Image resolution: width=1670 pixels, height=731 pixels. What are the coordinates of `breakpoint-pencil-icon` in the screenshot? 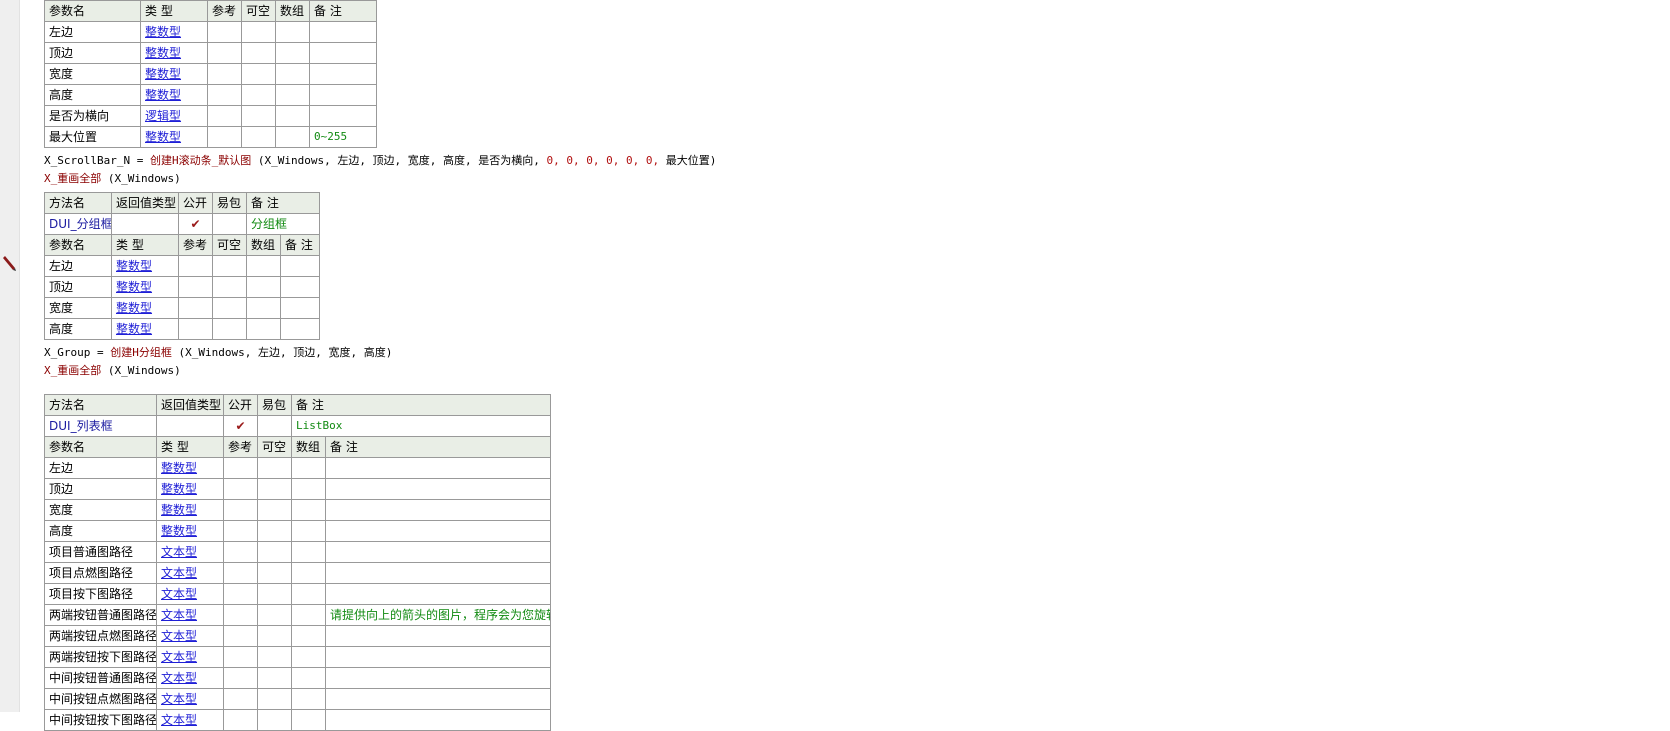 It's located at (10, 263).